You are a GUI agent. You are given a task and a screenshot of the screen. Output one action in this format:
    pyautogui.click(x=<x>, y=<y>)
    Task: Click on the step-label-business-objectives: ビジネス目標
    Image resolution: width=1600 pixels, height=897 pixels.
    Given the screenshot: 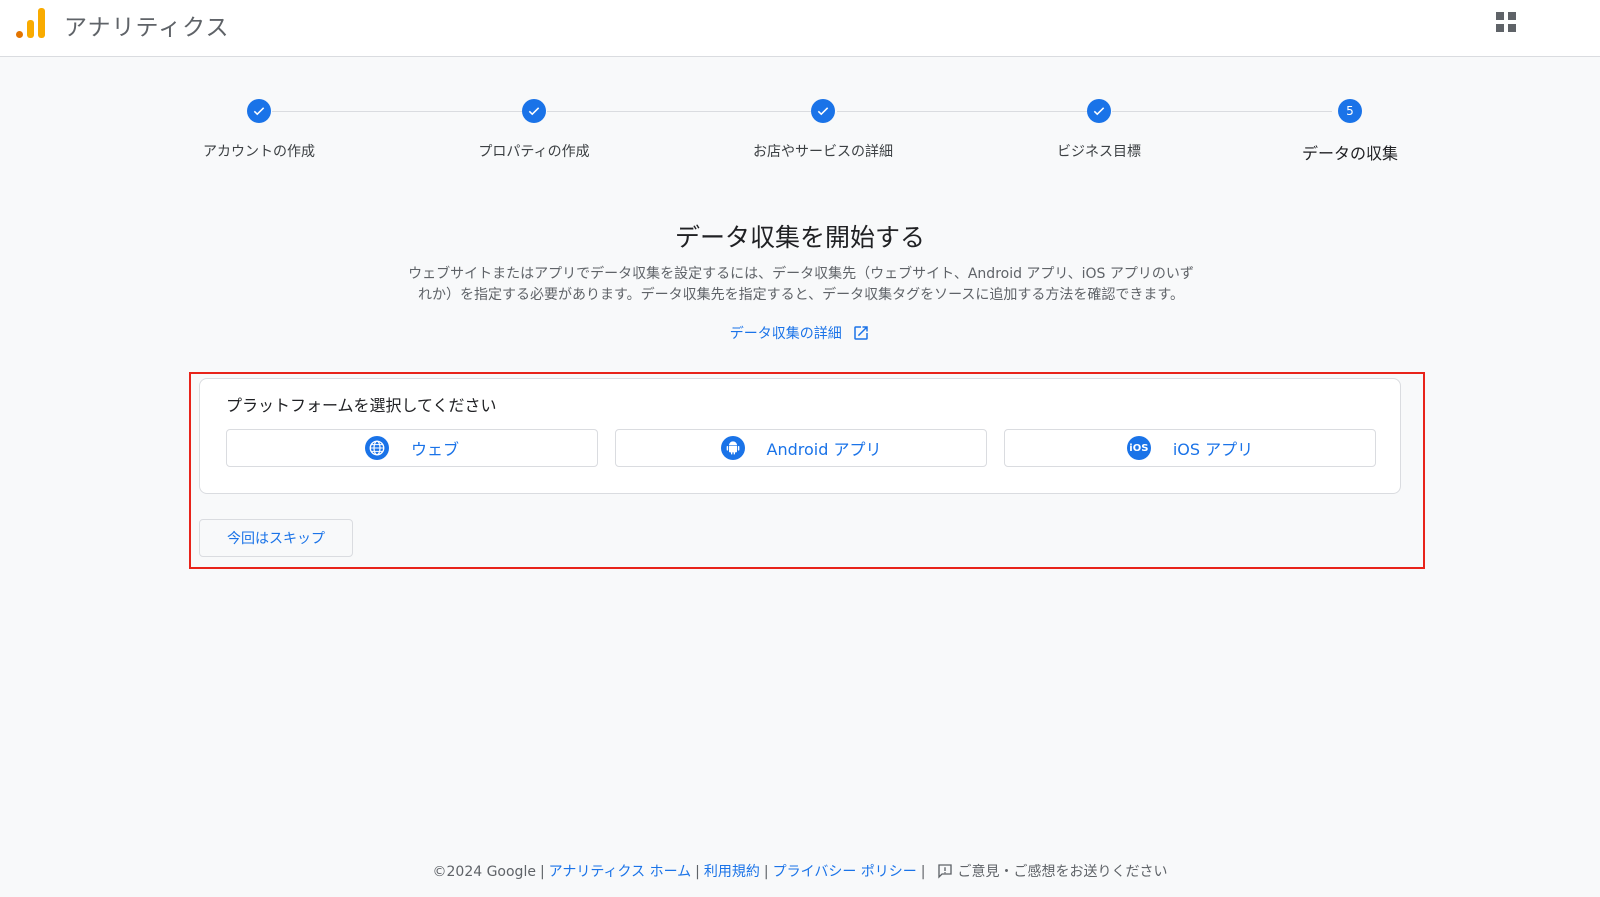 What is the action you would take?
    pyautogui.click(x=1099, y=152)
    